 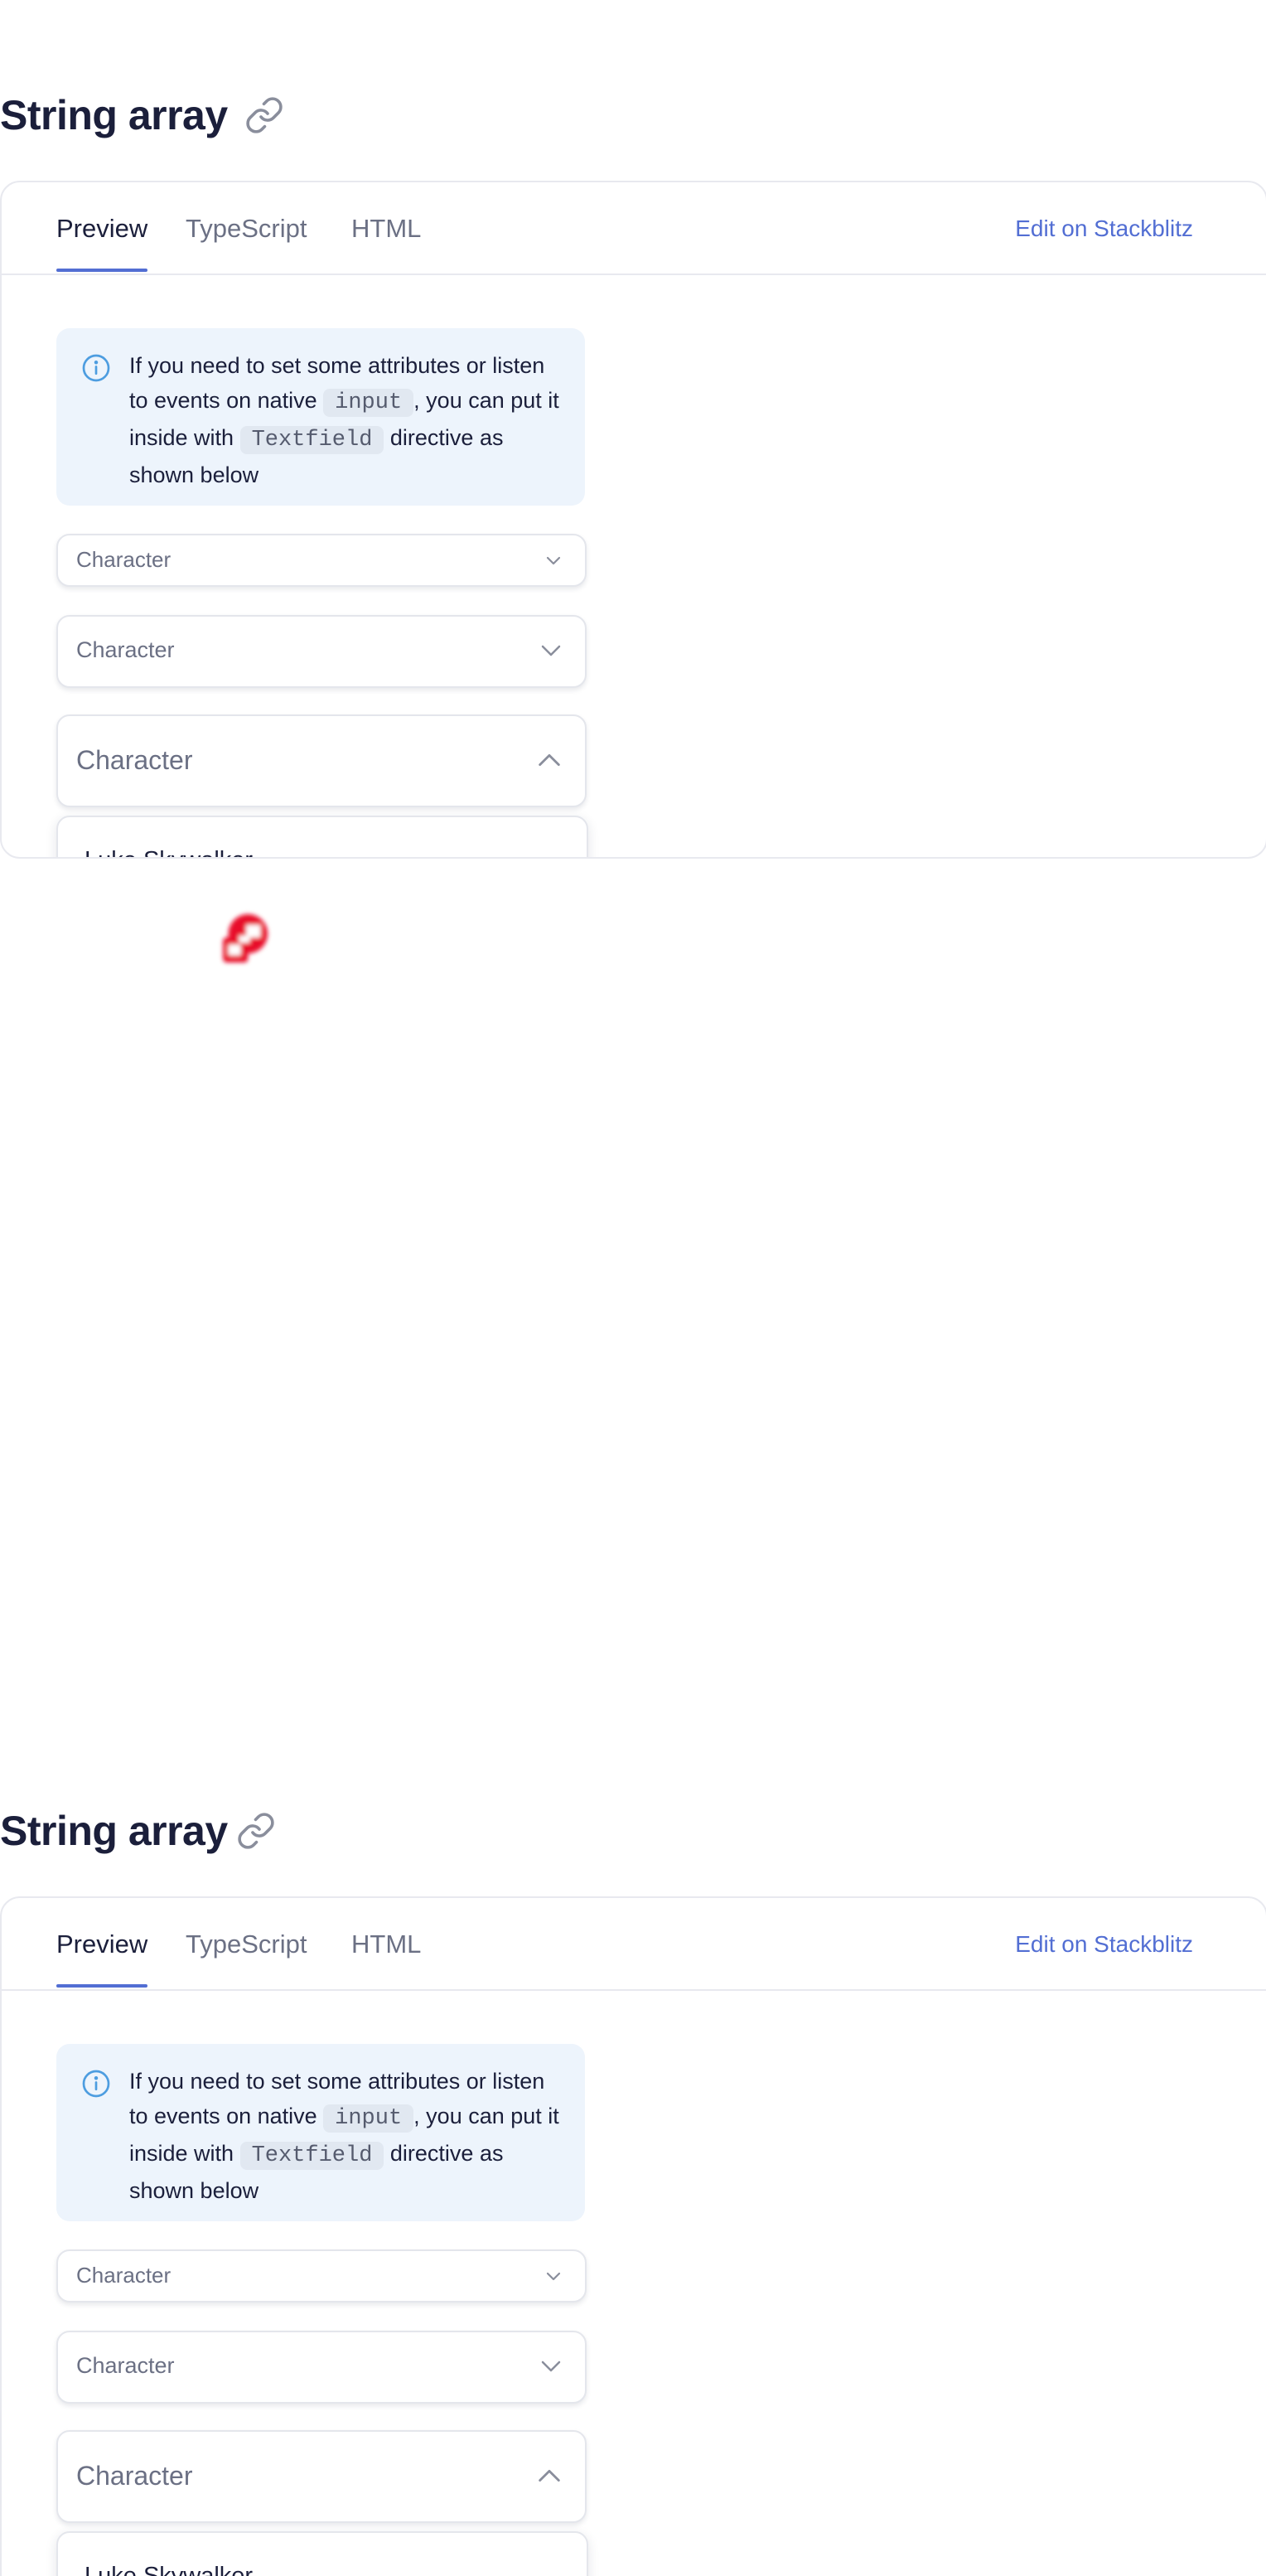 What do you see at coordinates (246, 938) in the screenshot?
I see `cursor-icon` at bounding box center [246, 938].